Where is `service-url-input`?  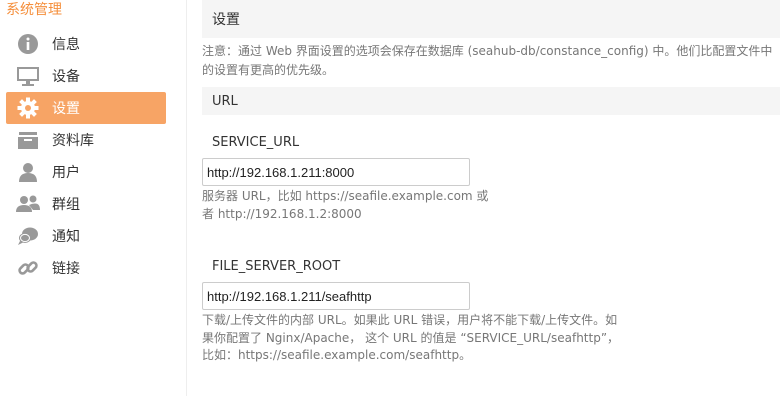 service-url-input is located at coordinates (336, 172).